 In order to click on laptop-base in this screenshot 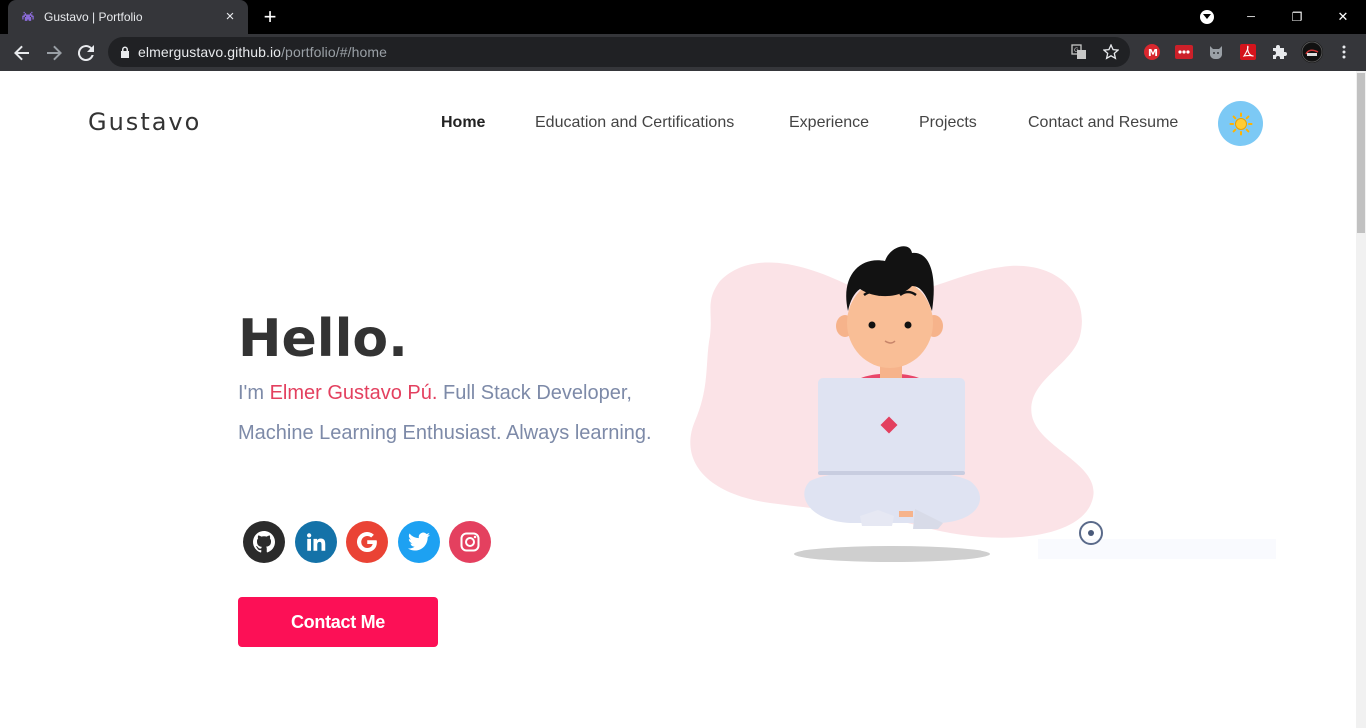, I will do `click(891, 473)`.